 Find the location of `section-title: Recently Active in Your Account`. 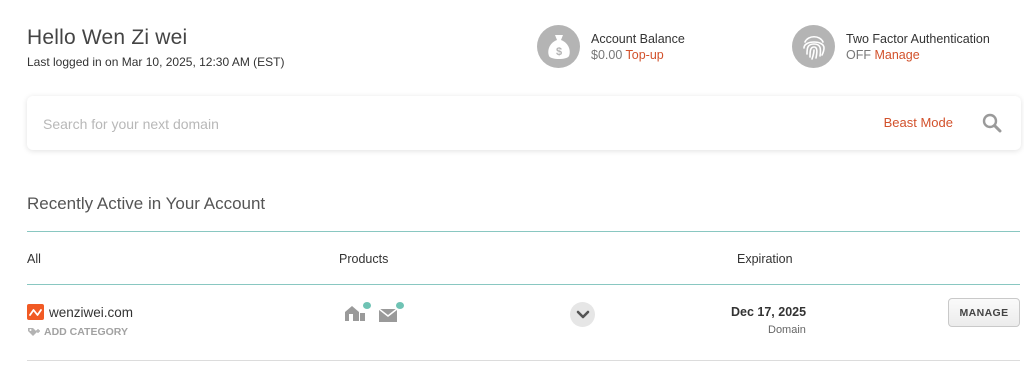

section-title: Recently Active in Your Account is located at coordinates (146, 203).